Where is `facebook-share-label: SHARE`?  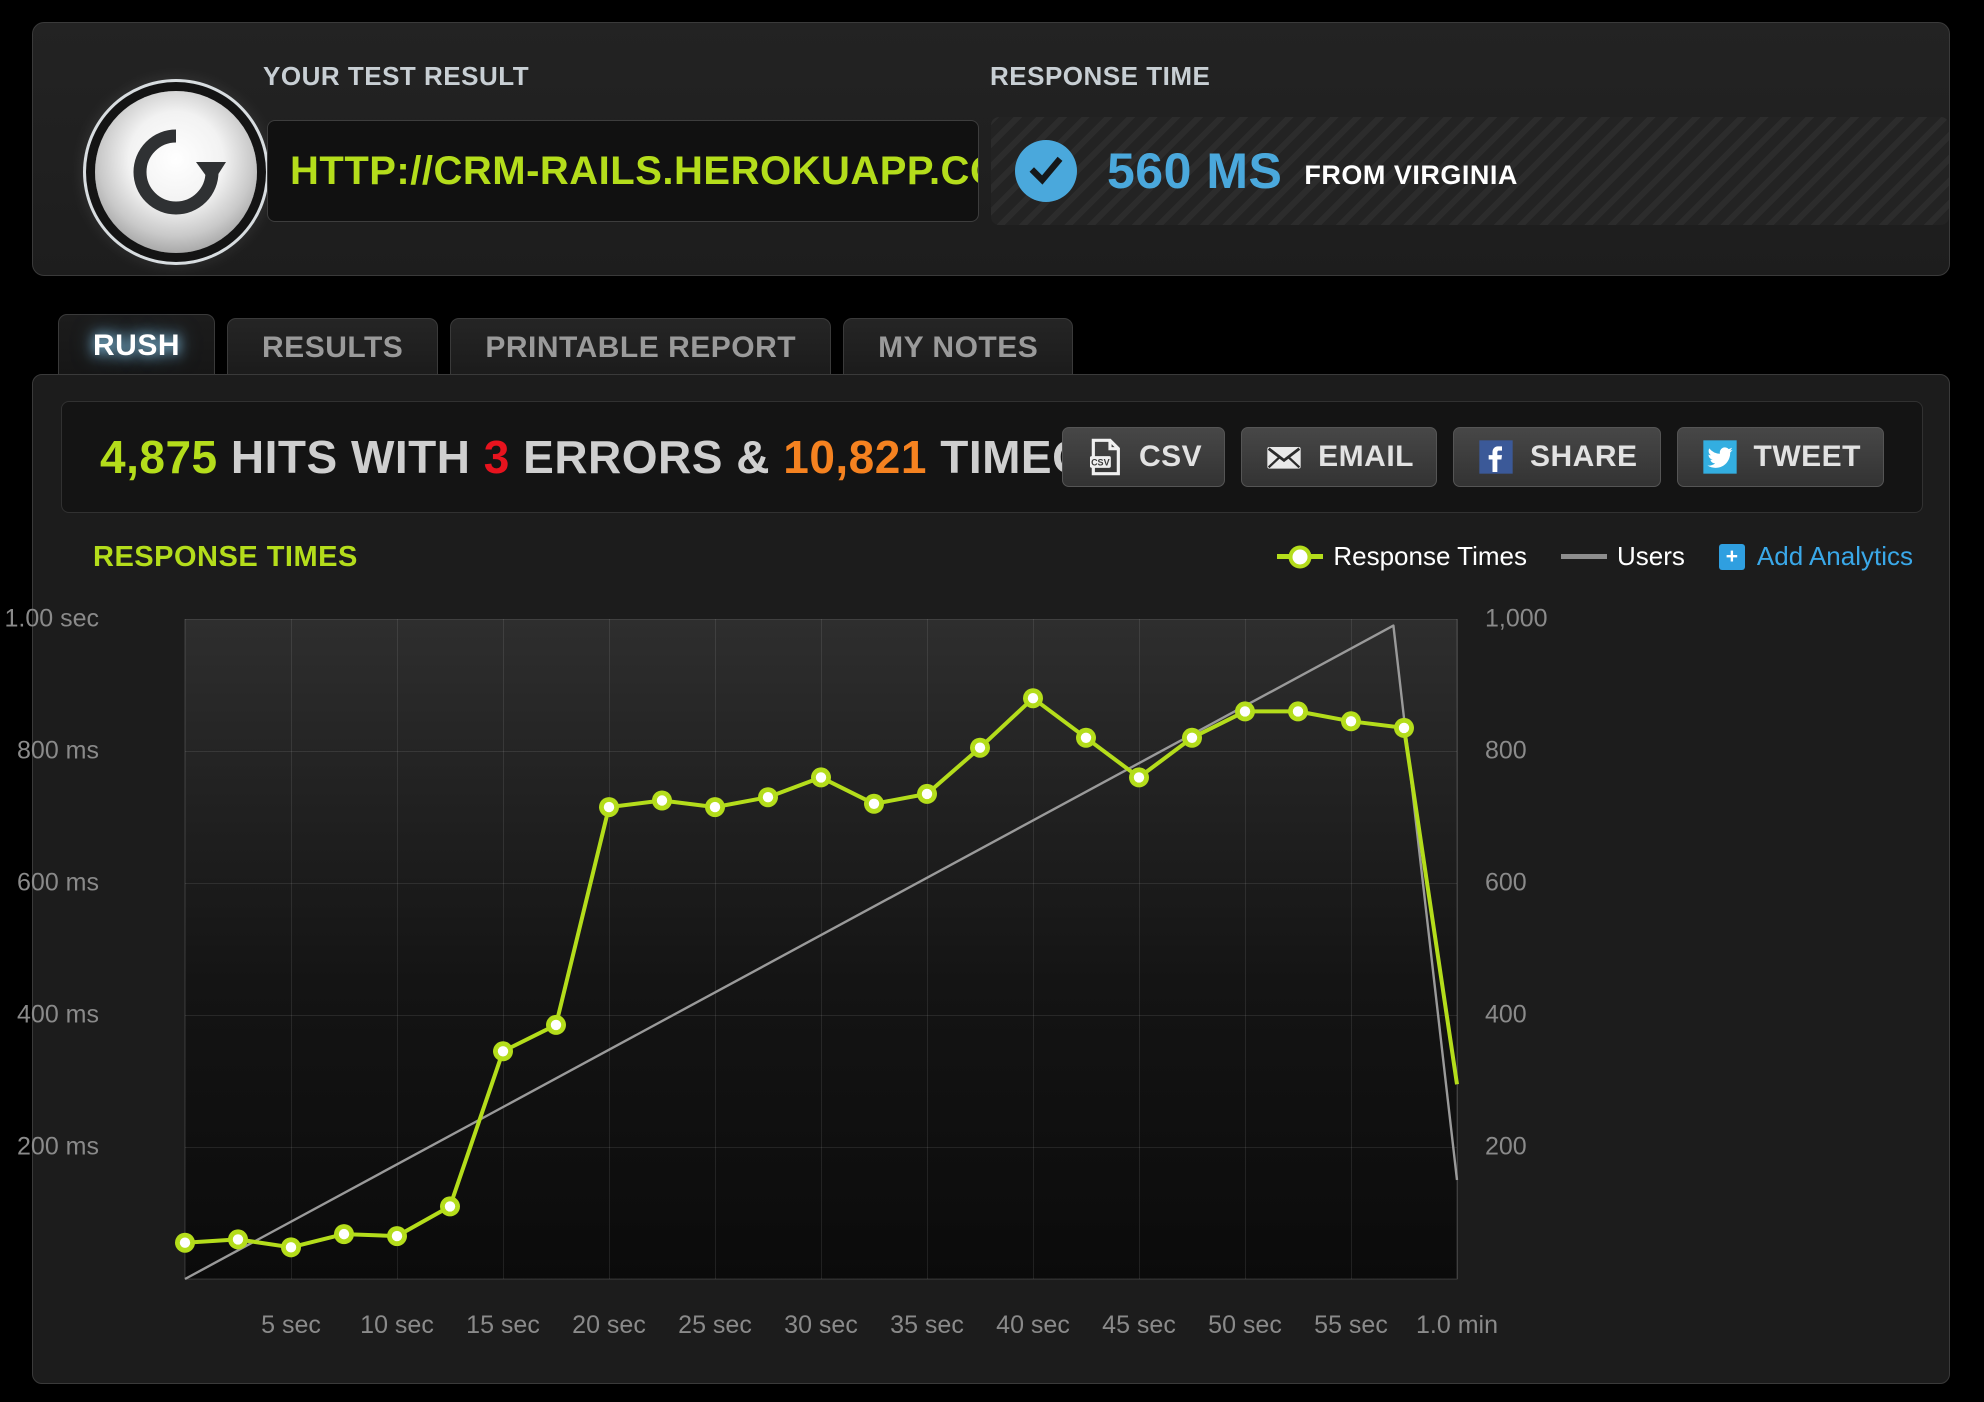 facebook-share-label: SHARE is located at coordinates (1583, 456).